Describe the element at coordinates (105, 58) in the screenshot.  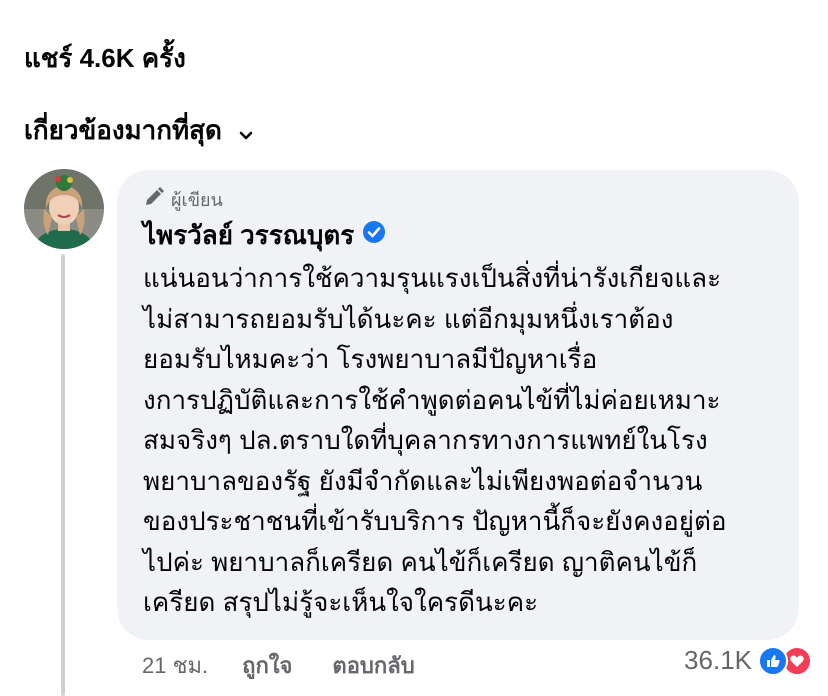
I see `share-count: แชร์ 4.6K ครั้ง` at that location.